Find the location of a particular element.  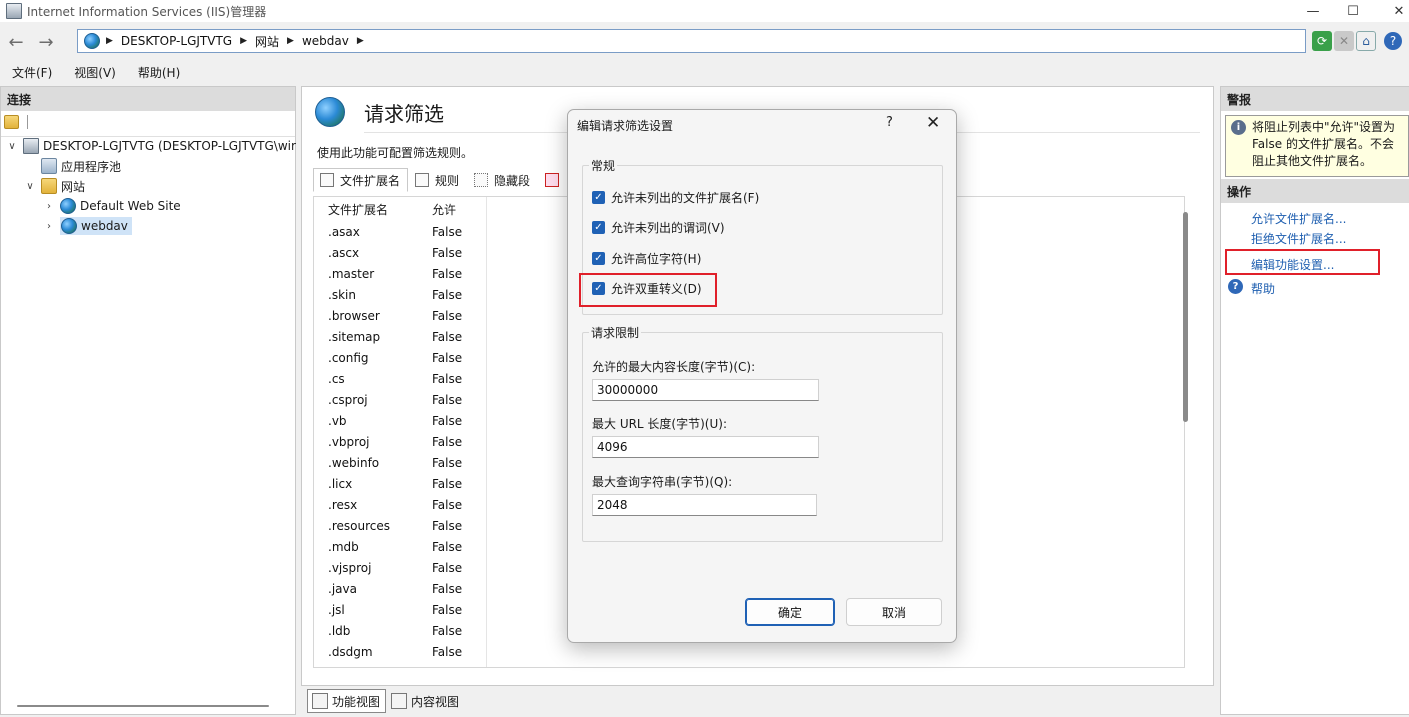

column-header-allowed: 允许 is located at coordinates (452, 209).